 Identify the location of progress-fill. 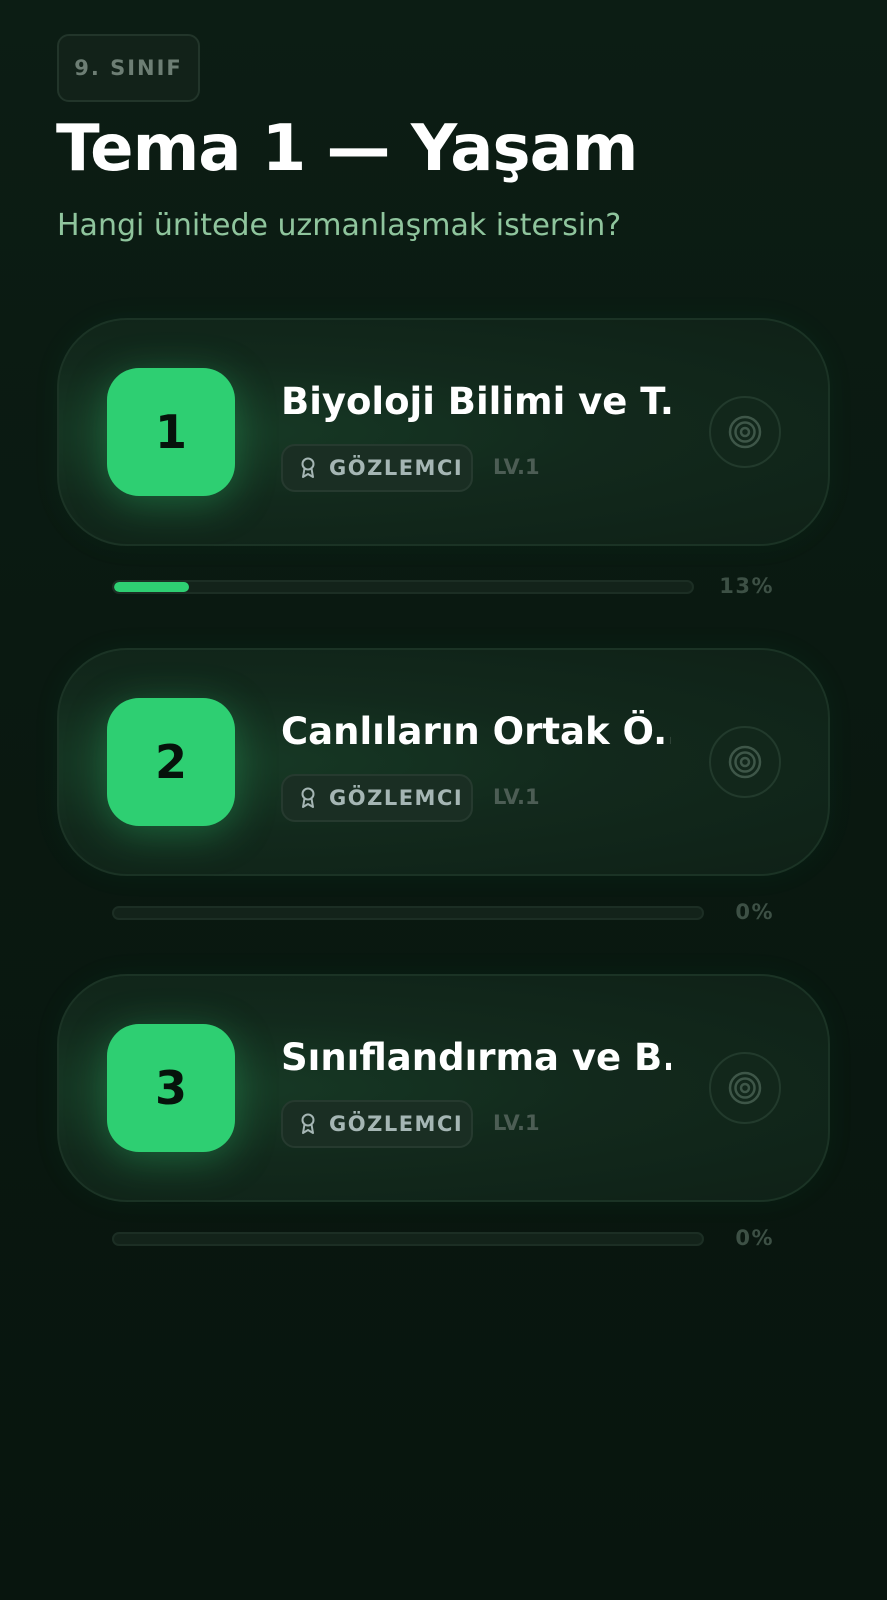
(152, 587).